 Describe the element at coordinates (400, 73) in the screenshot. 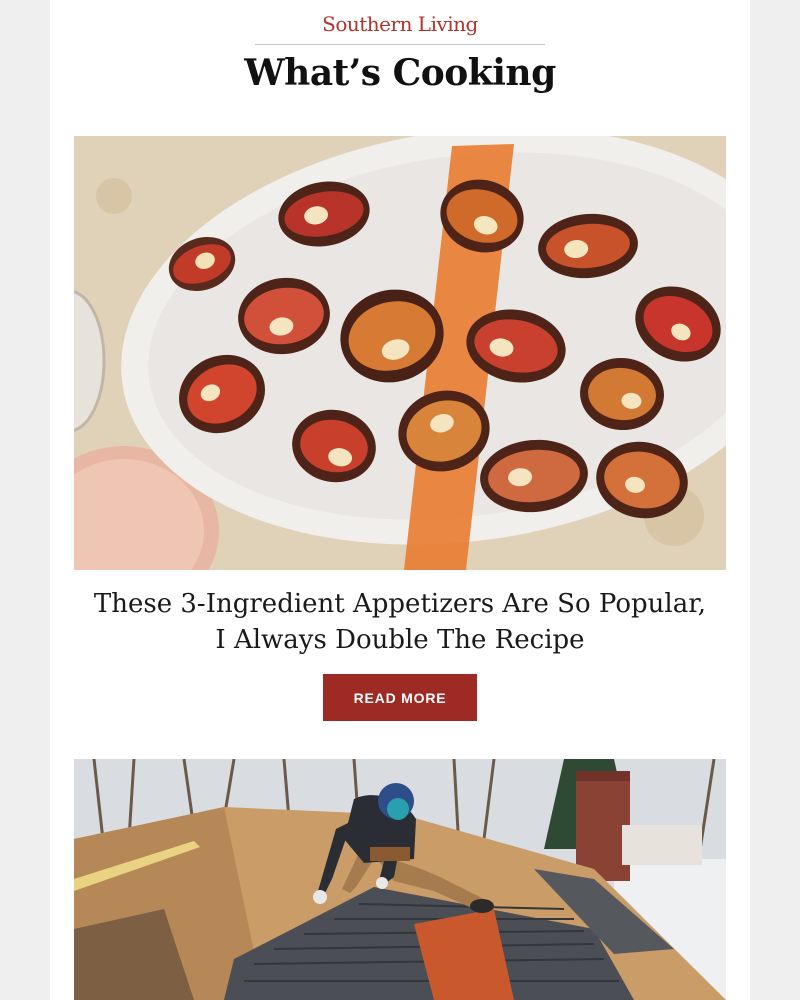

I see `section-title: What’s Cooking` at that location.